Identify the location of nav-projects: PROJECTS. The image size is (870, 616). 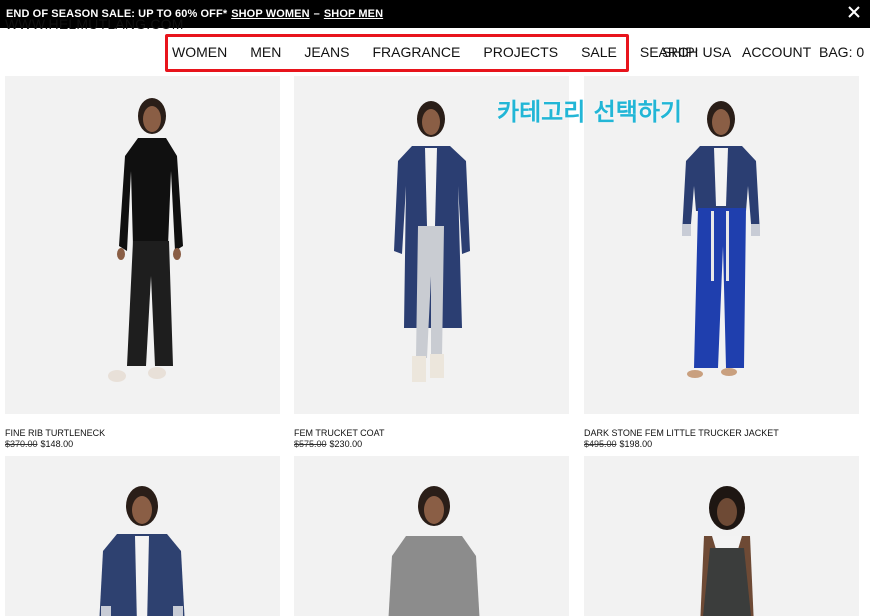
(520, 52).